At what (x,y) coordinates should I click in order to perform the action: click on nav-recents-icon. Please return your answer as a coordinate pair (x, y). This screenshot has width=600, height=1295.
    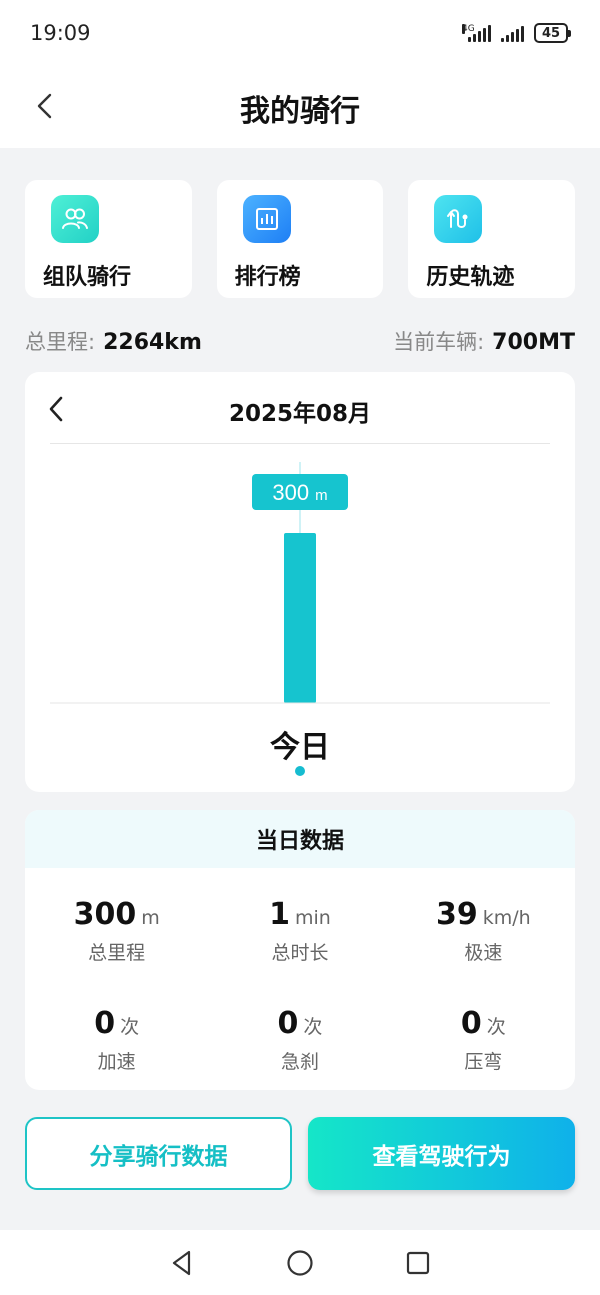
    Looking at the image, I should click on (418, 1263).